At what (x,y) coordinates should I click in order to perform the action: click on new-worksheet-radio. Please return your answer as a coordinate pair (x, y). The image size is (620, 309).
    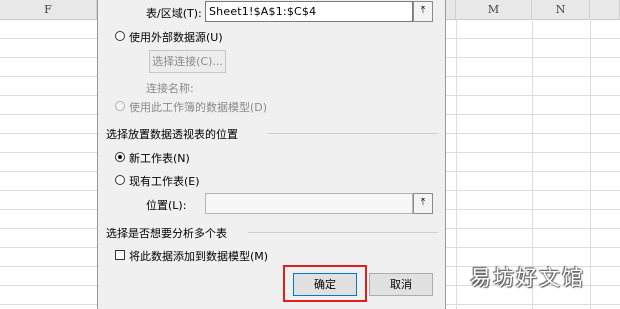
    Looking at the image, I should click on (120, 157).